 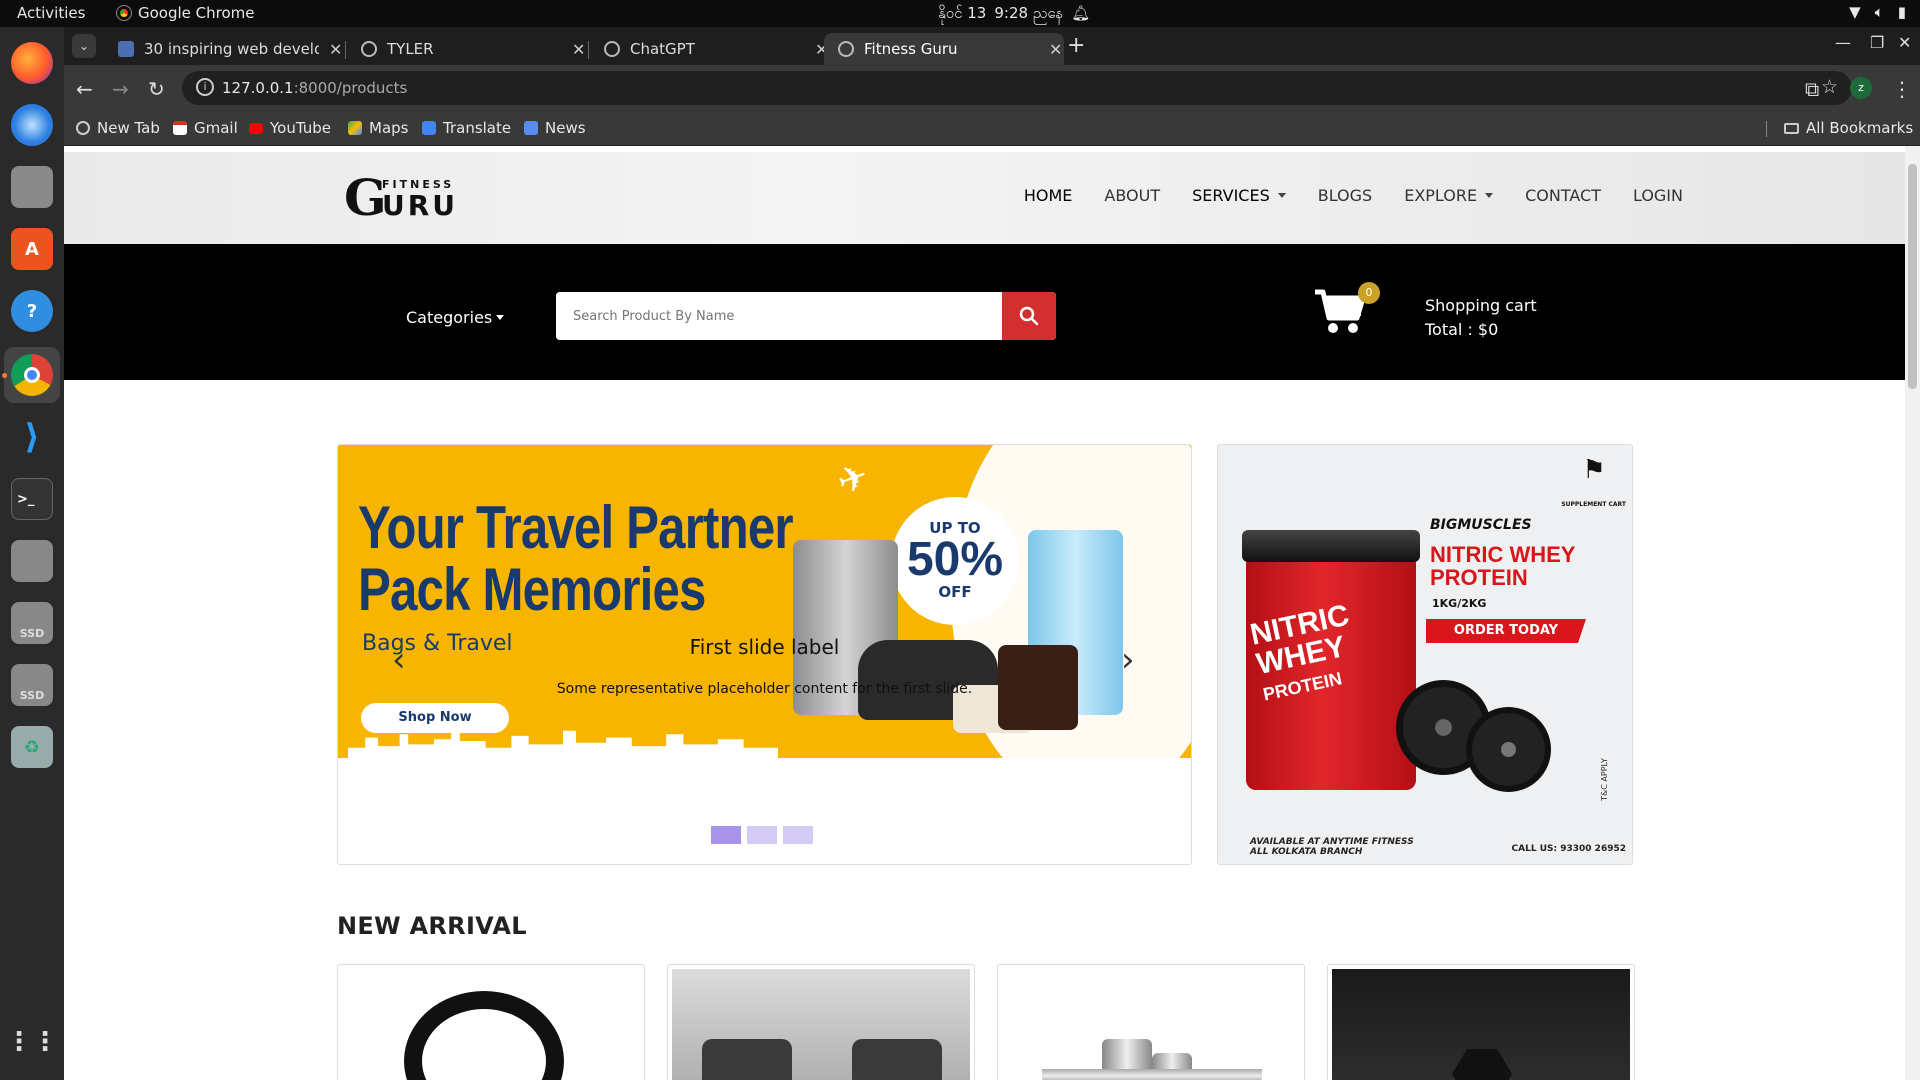 I want to click on promo-availability-2: ALL KOLKATA BRANCH, so click(x=1306, y=852).